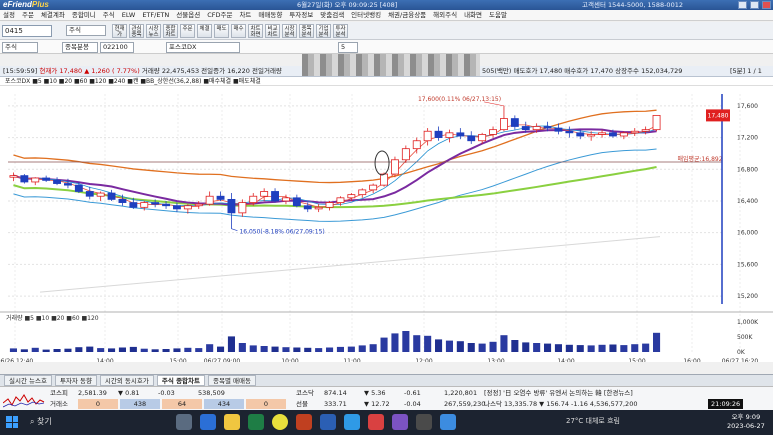 This screenshot has width=773, height=435. I want to click on word-icon, so click(328, 422).